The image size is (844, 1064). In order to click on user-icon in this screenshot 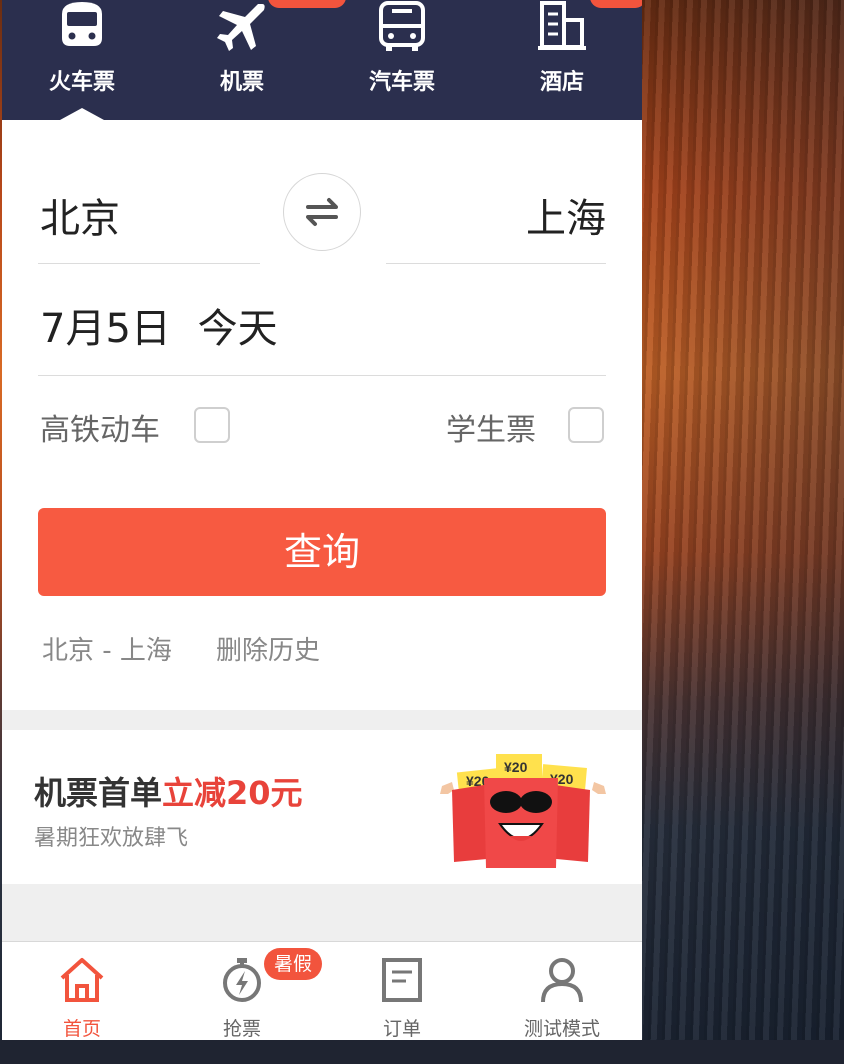, I will do `click(562, 980)`.